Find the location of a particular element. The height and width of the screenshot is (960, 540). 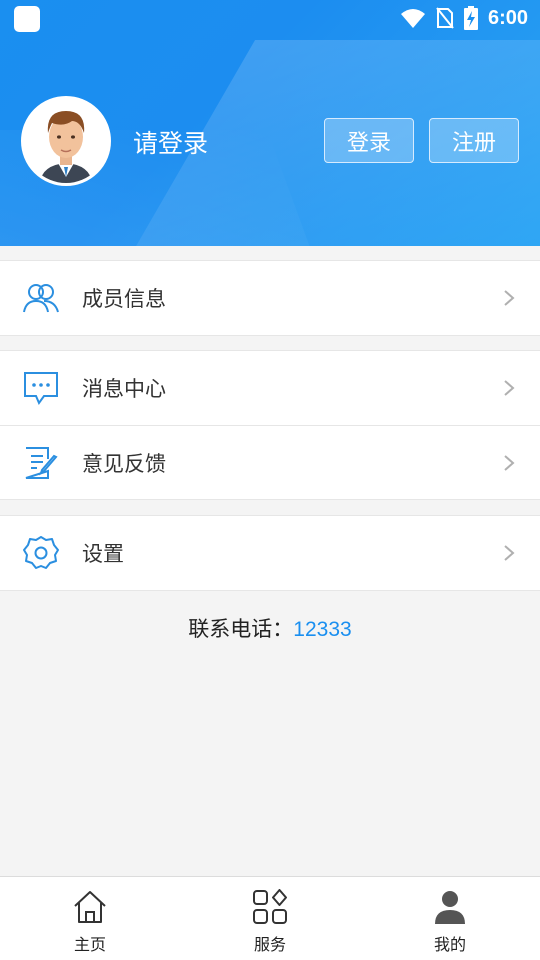

status-time: 6:00 is located at coordinates (507, 17).